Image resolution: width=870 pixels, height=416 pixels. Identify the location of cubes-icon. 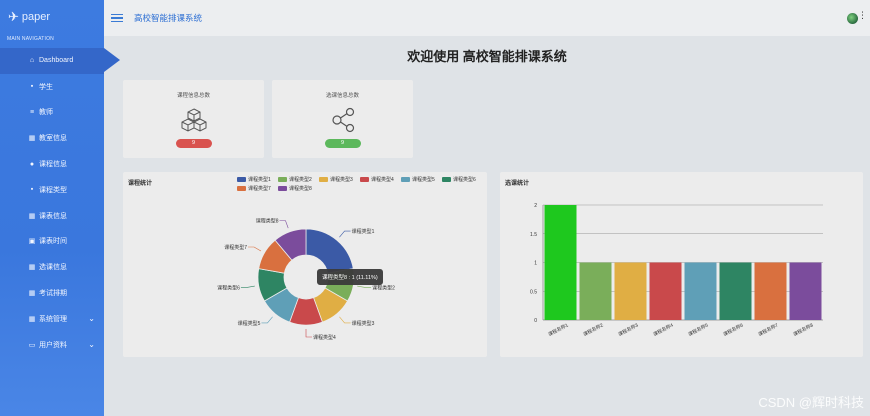
(194, 120).